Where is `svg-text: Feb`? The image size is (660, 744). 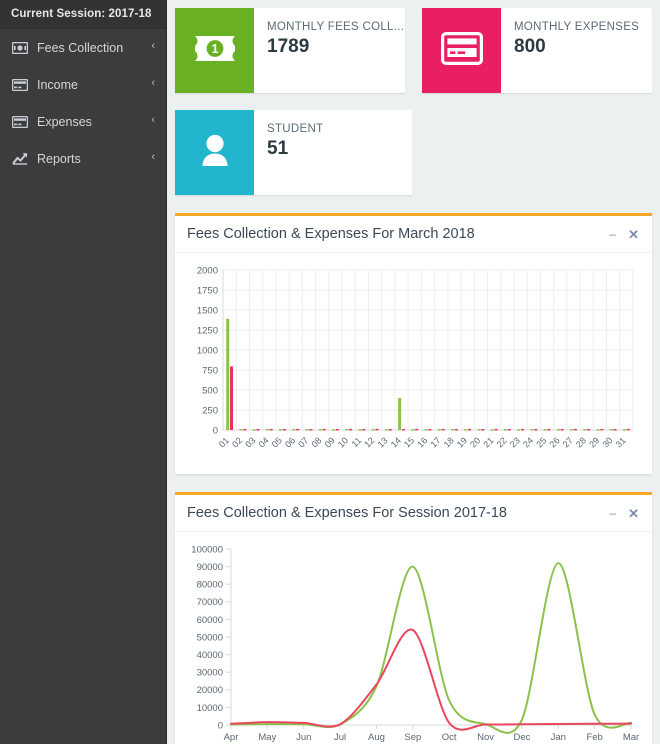
svg-text: Feb is located at coordinates (594, 737).